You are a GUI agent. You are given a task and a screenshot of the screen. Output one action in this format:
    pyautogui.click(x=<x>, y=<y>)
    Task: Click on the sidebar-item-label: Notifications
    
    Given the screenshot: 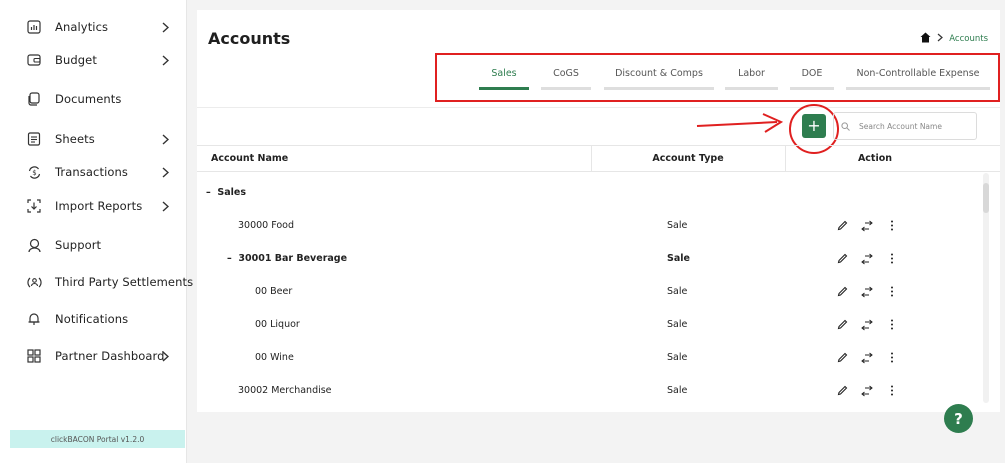 What is the action you would take?
    pyautogui.click(x=92, y=319)
    